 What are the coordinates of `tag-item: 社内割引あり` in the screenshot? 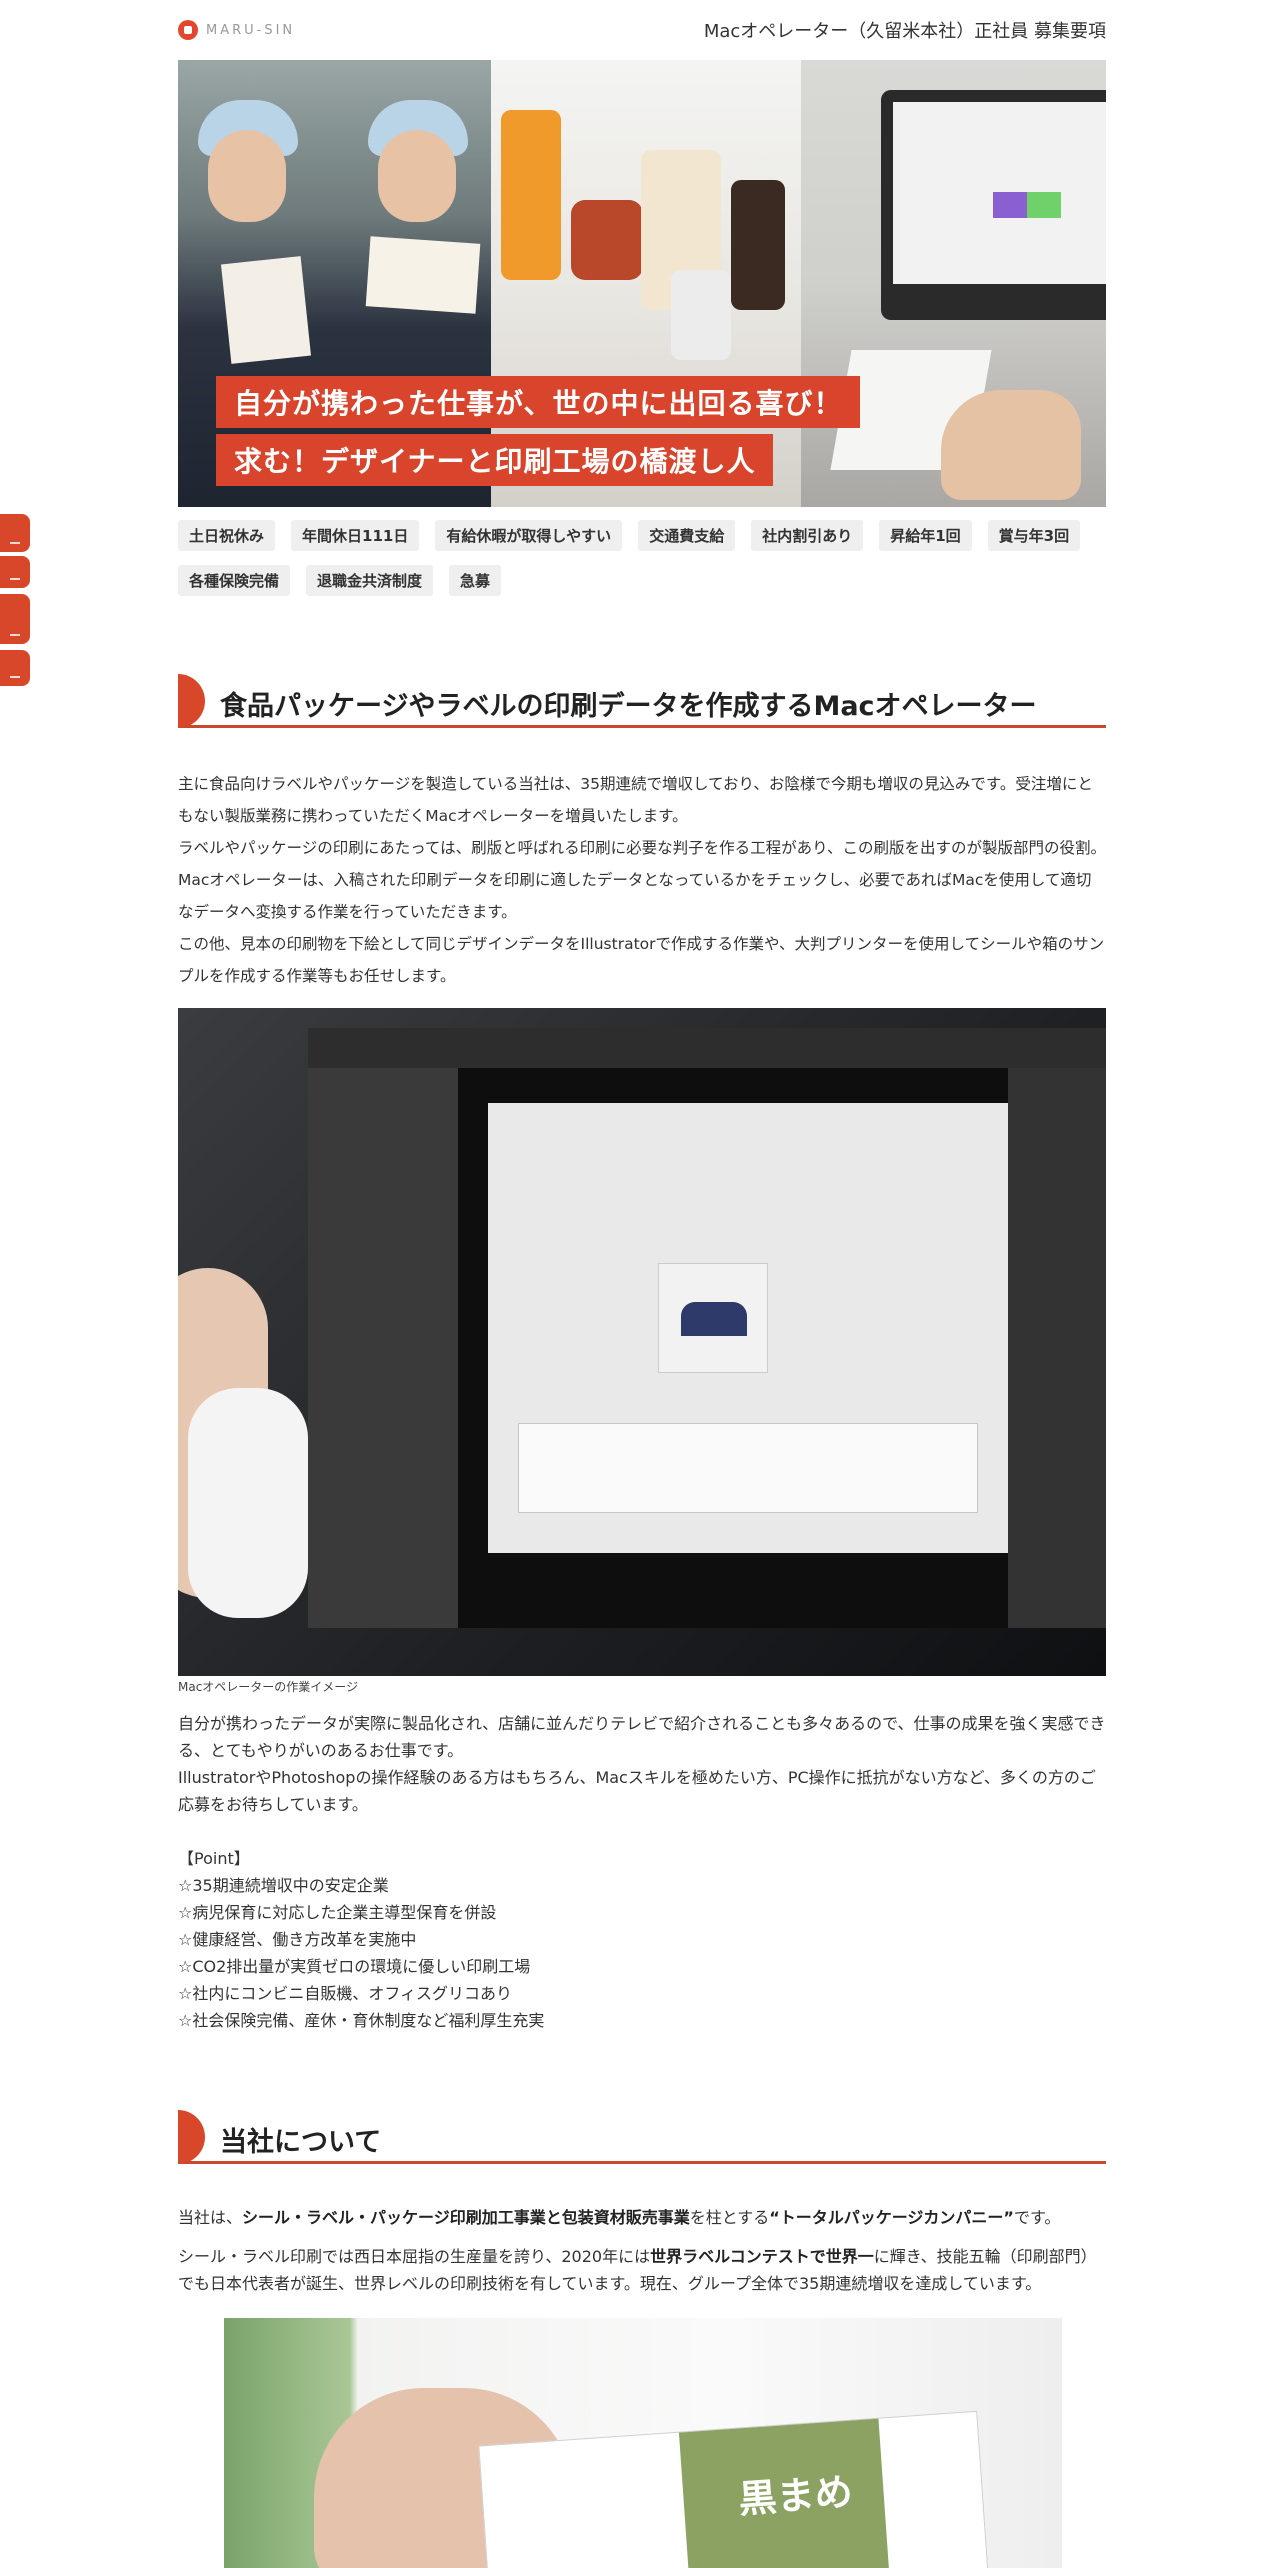 It's located at (807, 535).